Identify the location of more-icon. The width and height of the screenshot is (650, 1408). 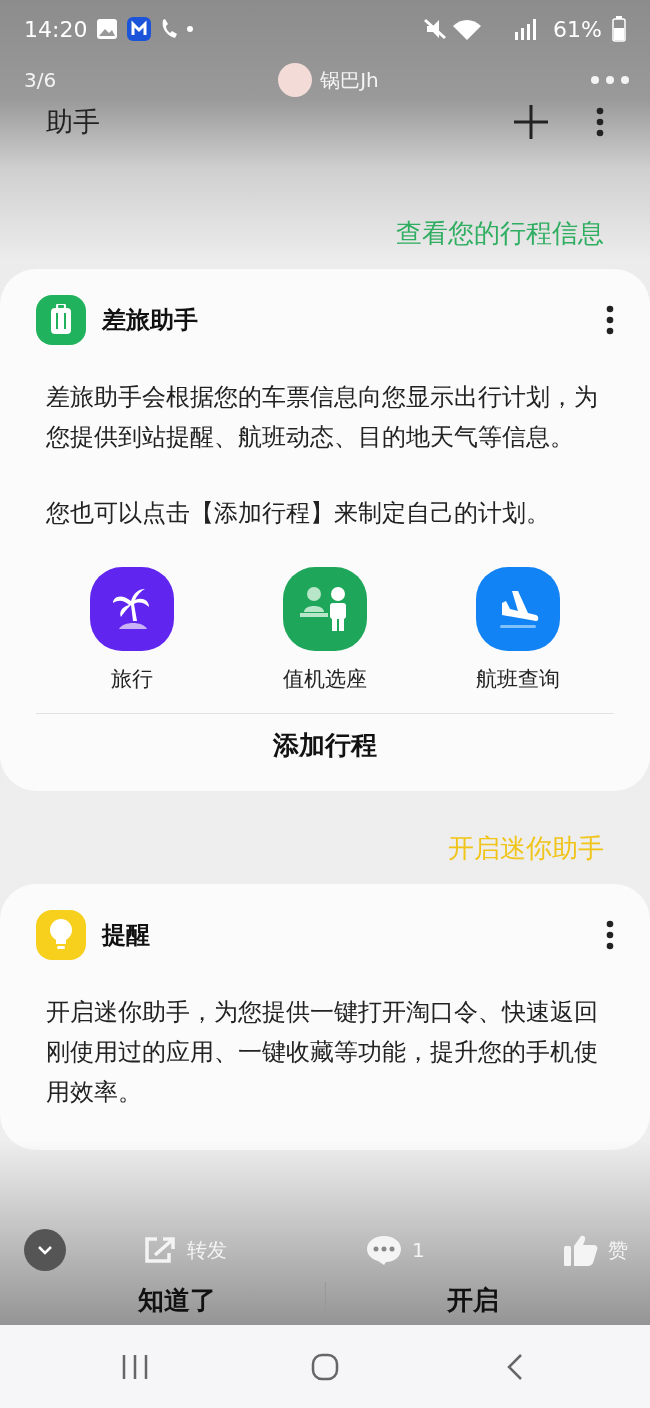
(610, 80).